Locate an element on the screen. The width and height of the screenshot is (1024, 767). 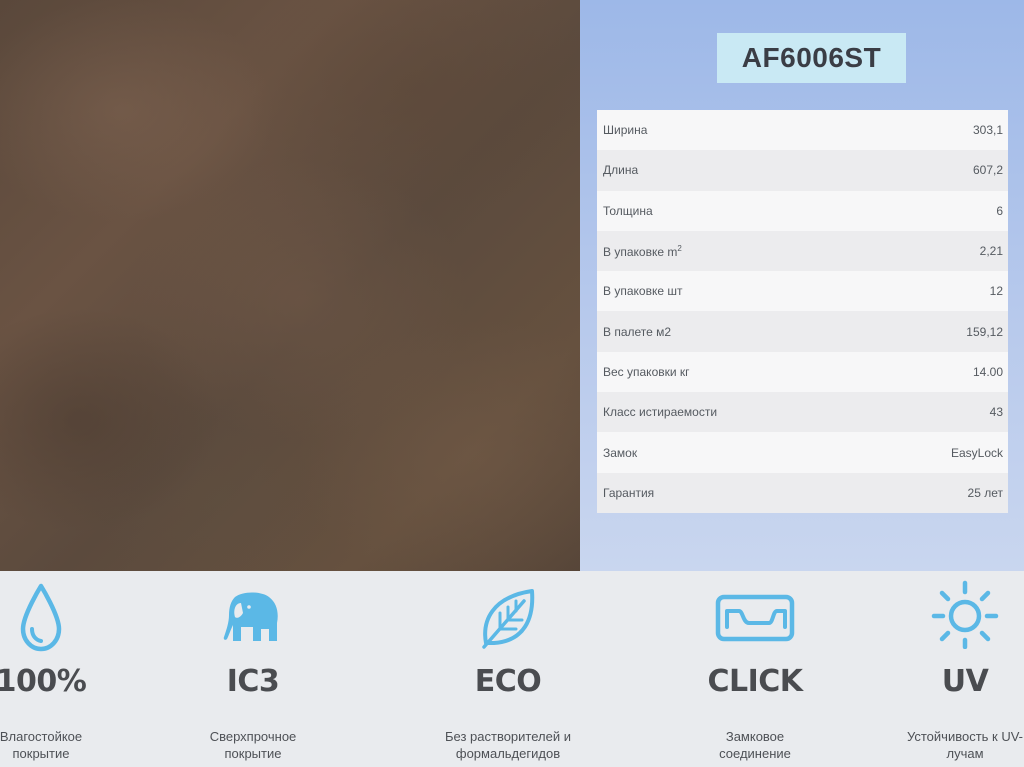
spec-row-pack-area: В упаковке m2 2,21 is located at coordinates (802, 251).